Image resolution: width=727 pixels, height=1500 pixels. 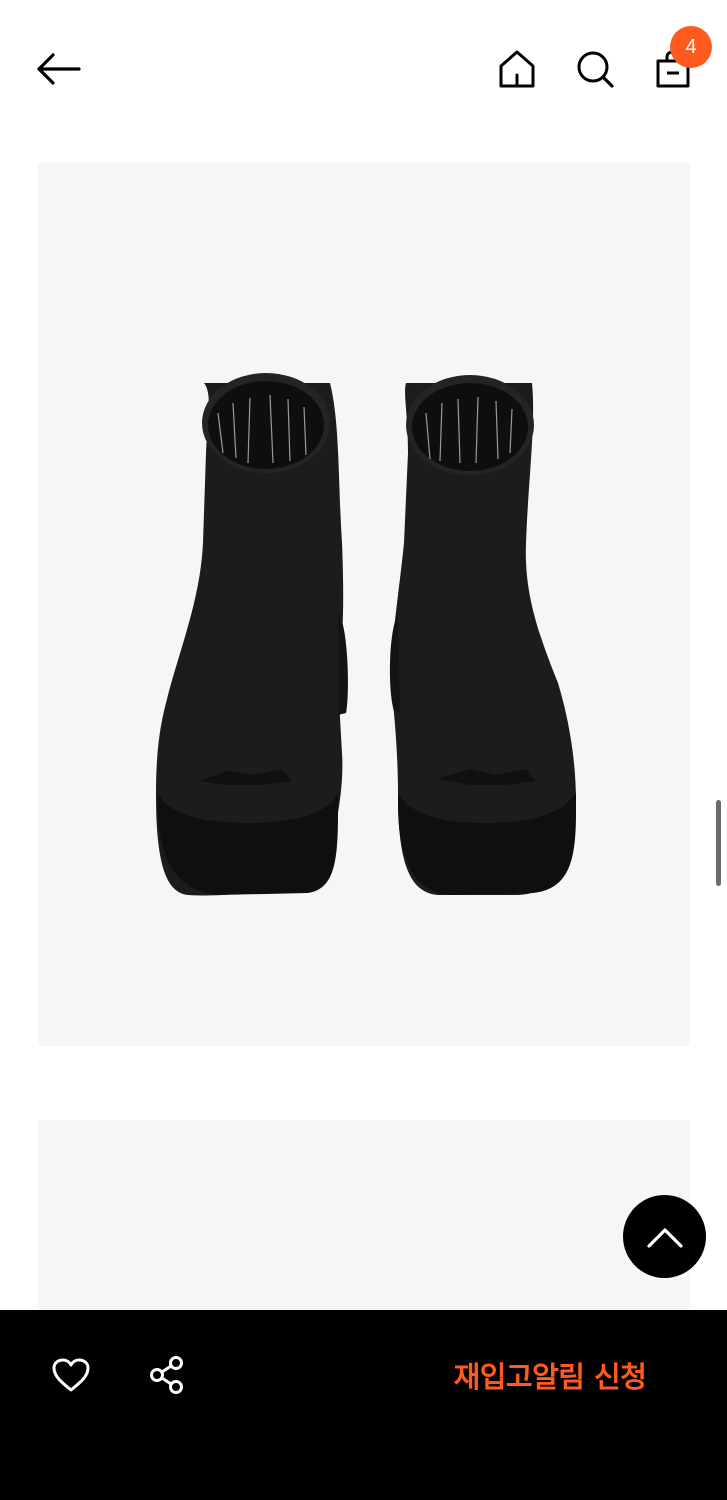 I want to click on top-nav-bar: 4, so click(x=363, y=70).